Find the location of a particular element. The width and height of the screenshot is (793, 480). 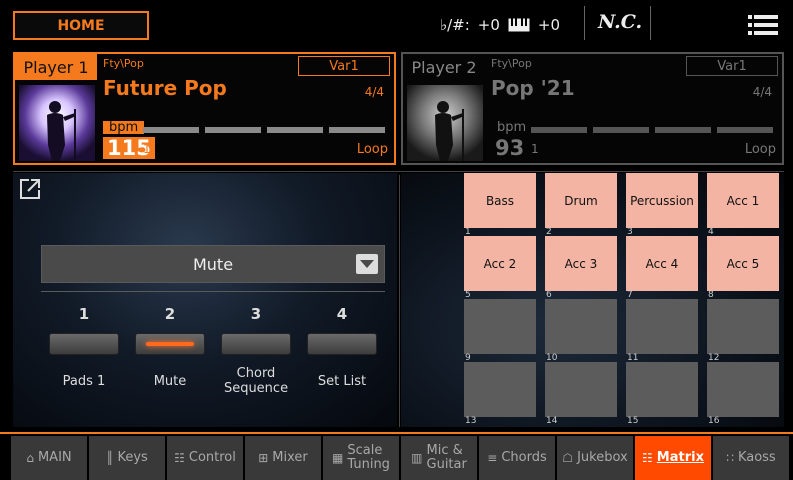

tab-mixer: ⊞ Mixer is located at coordinates (283, 458).